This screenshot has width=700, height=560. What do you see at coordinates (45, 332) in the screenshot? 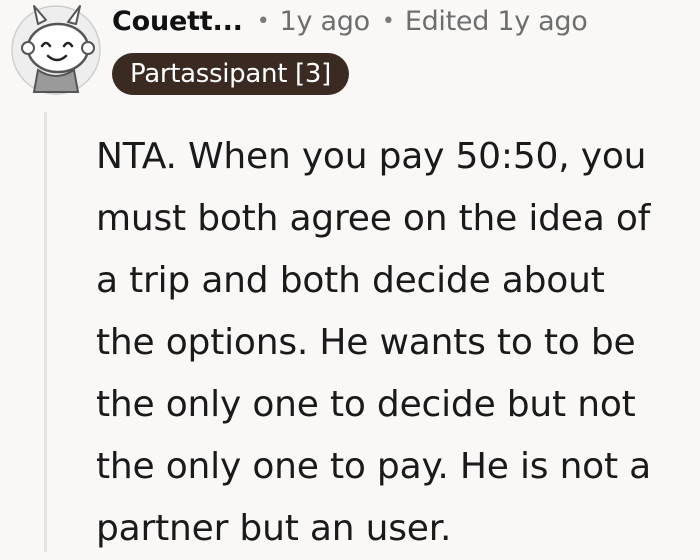
I see `thread-line` at bounding box center [45, 332].